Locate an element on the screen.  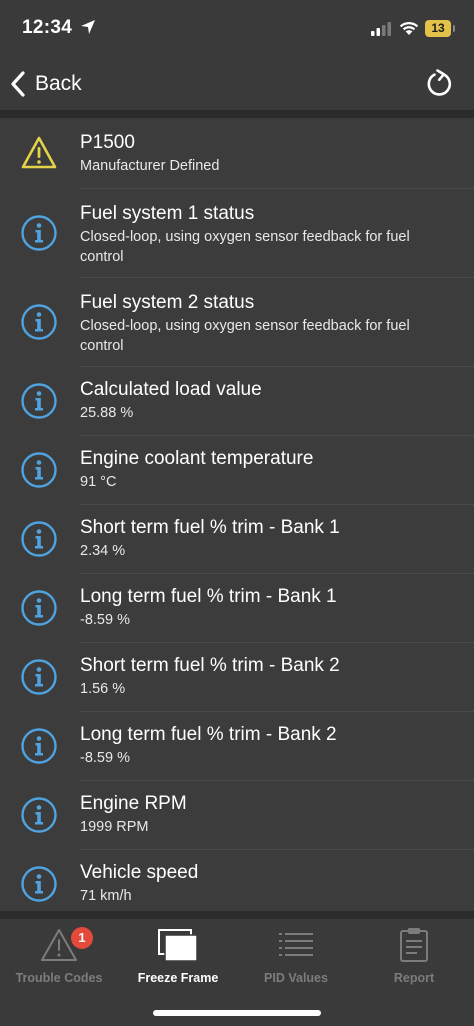
tab-label: Trouble Codes is located at coordinates (59, 978).